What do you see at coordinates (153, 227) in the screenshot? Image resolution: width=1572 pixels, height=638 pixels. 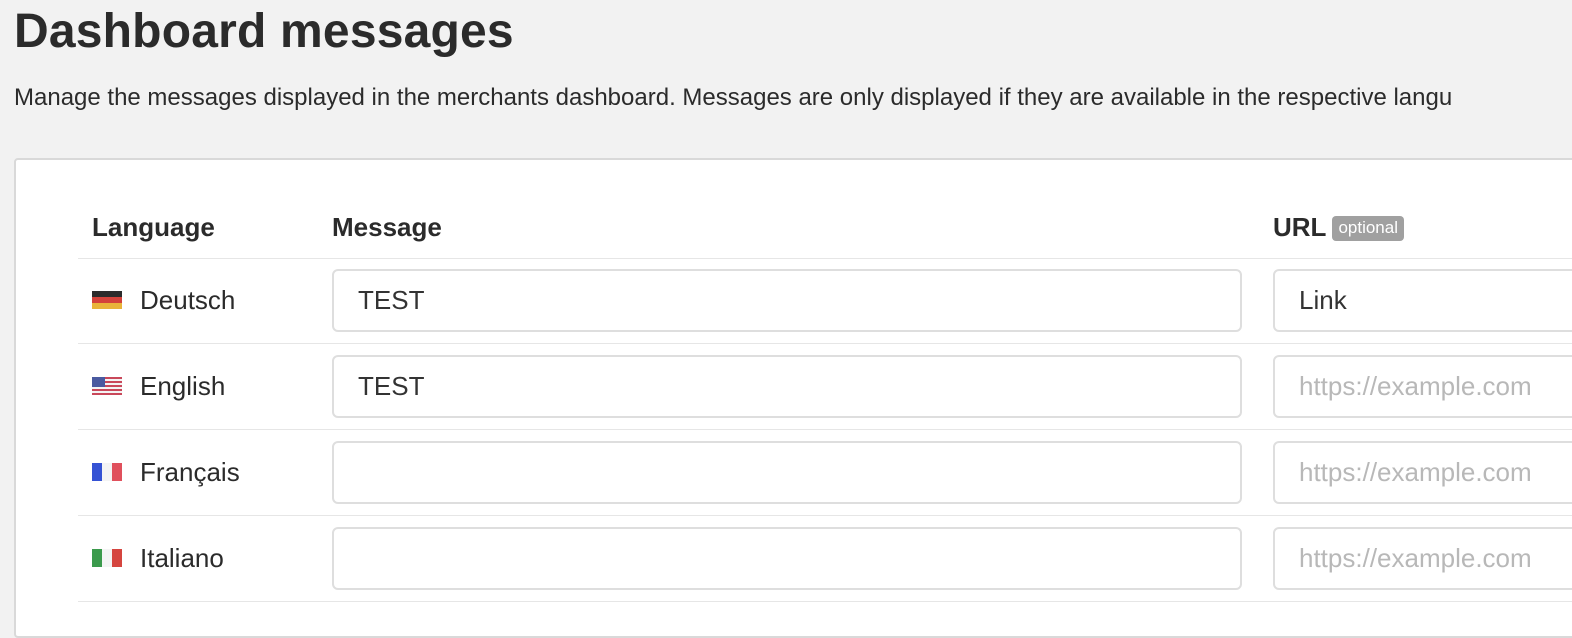 I see `language-column-header: Language` at bounding box center [153, 227].